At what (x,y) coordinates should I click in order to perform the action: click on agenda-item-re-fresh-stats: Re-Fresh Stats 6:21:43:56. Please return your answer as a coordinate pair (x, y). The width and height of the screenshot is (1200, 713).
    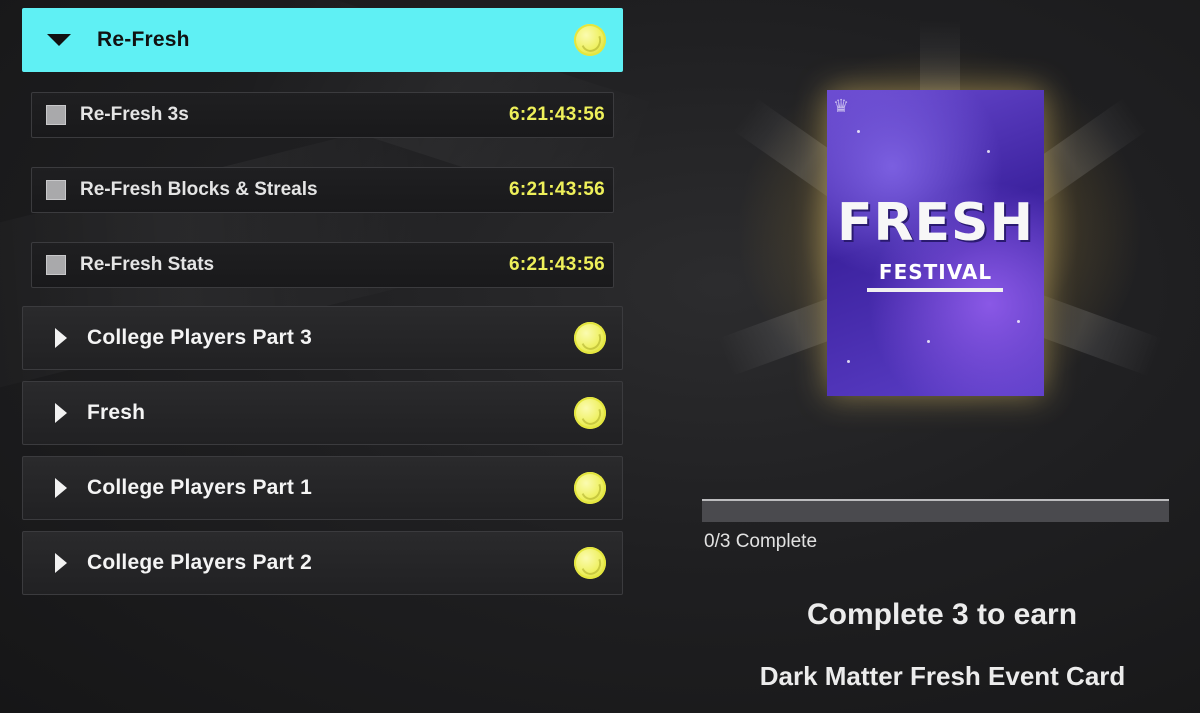
    Looking at the image, I should click on (322, 265).